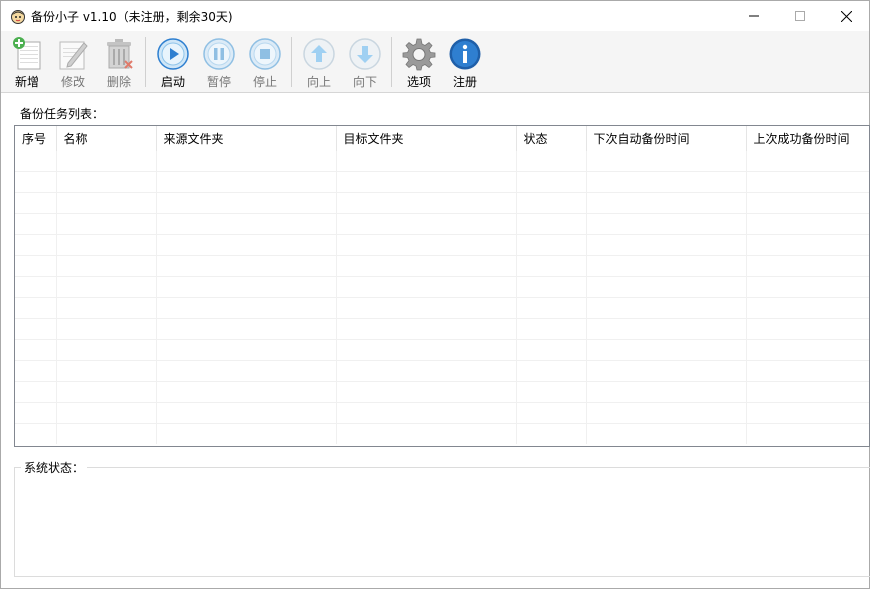 The height and width of the screenshot is (589, 870). I want to click on column-header-next-backup-time: 下次自动备份时间, so click(666, 138).